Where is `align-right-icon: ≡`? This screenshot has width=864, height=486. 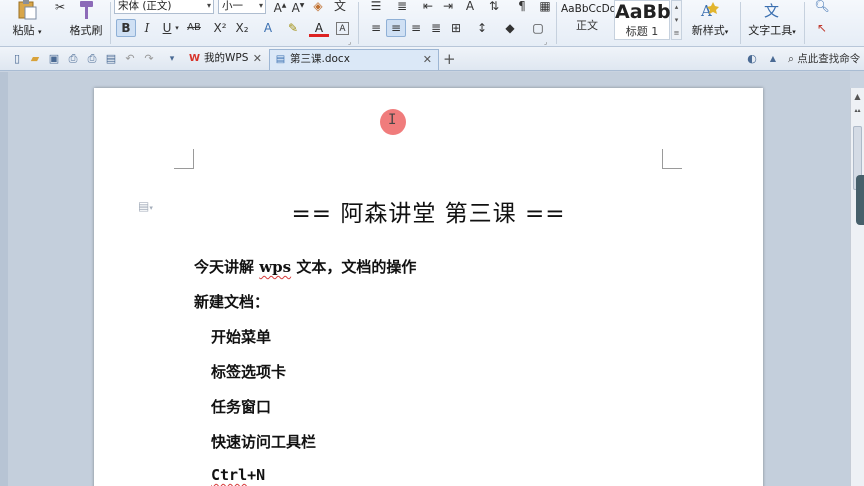
align-right-icon: ≡ is located at coordinates (416, 28).